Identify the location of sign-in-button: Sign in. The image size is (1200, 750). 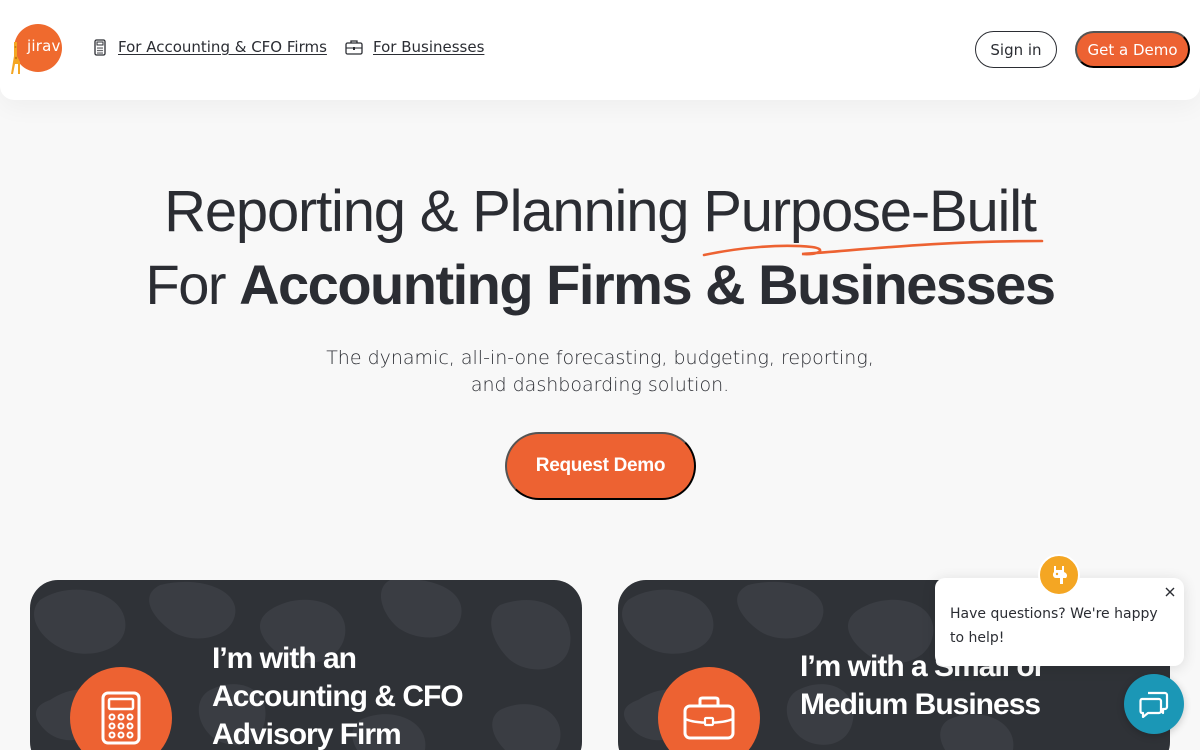
(1016, 49).